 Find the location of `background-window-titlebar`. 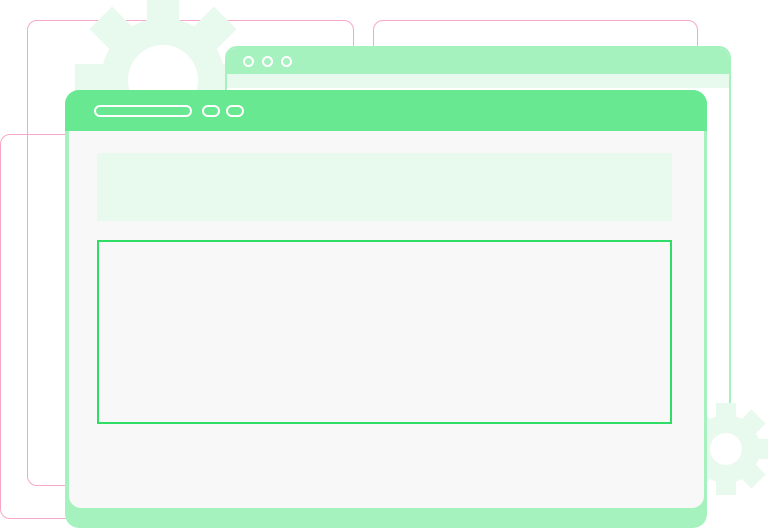

background-window-titlebar is located at coordinates (478, 61).